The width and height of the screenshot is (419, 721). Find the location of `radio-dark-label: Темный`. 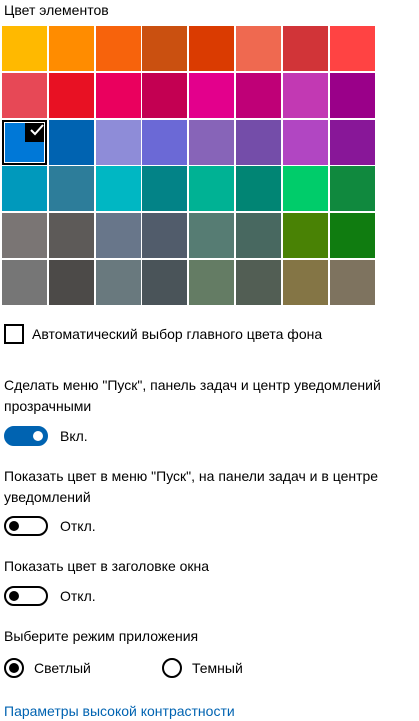

radio-dark-label: Темный is located at coordinates (217, 668).